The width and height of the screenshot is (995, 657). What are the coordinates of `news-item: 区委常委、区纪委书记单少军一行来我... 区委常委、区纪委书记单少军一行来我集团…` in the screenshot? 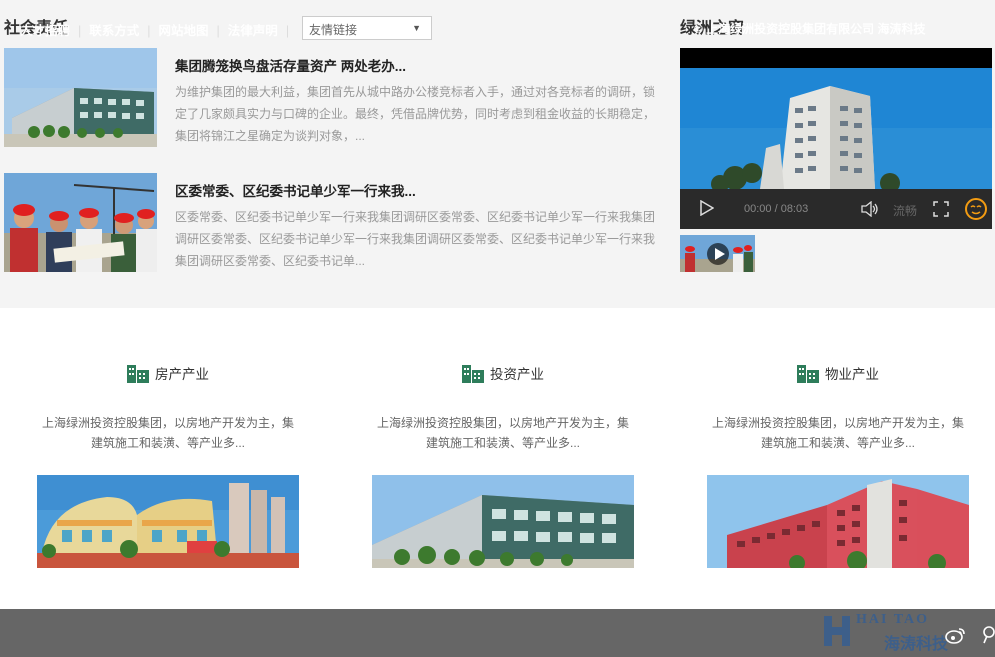 It's located at (331, 223).